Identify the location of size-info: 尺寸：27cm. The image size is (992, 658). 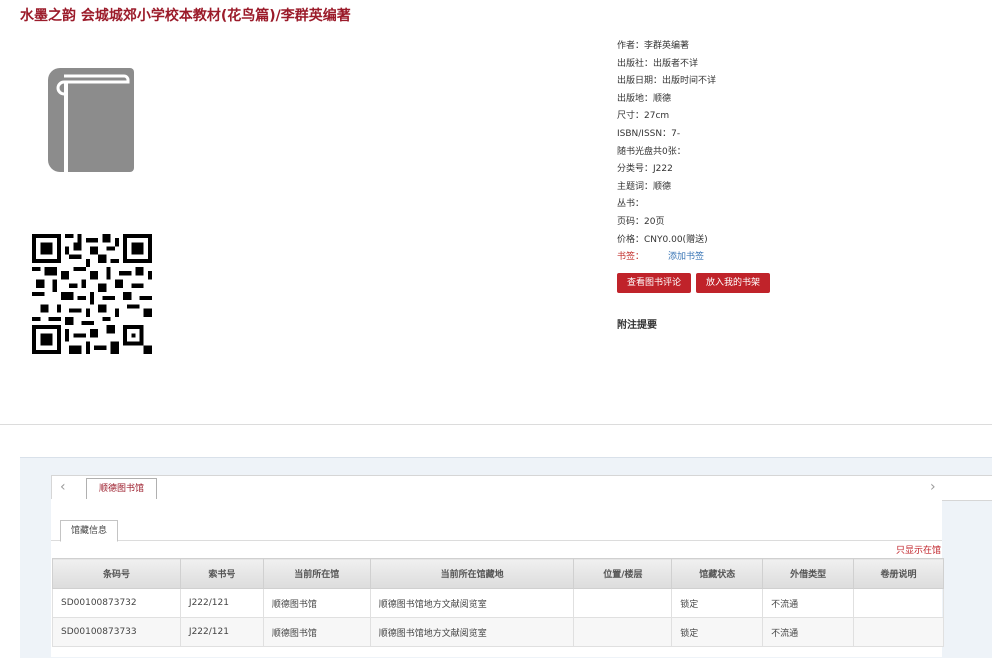
(643, 116).